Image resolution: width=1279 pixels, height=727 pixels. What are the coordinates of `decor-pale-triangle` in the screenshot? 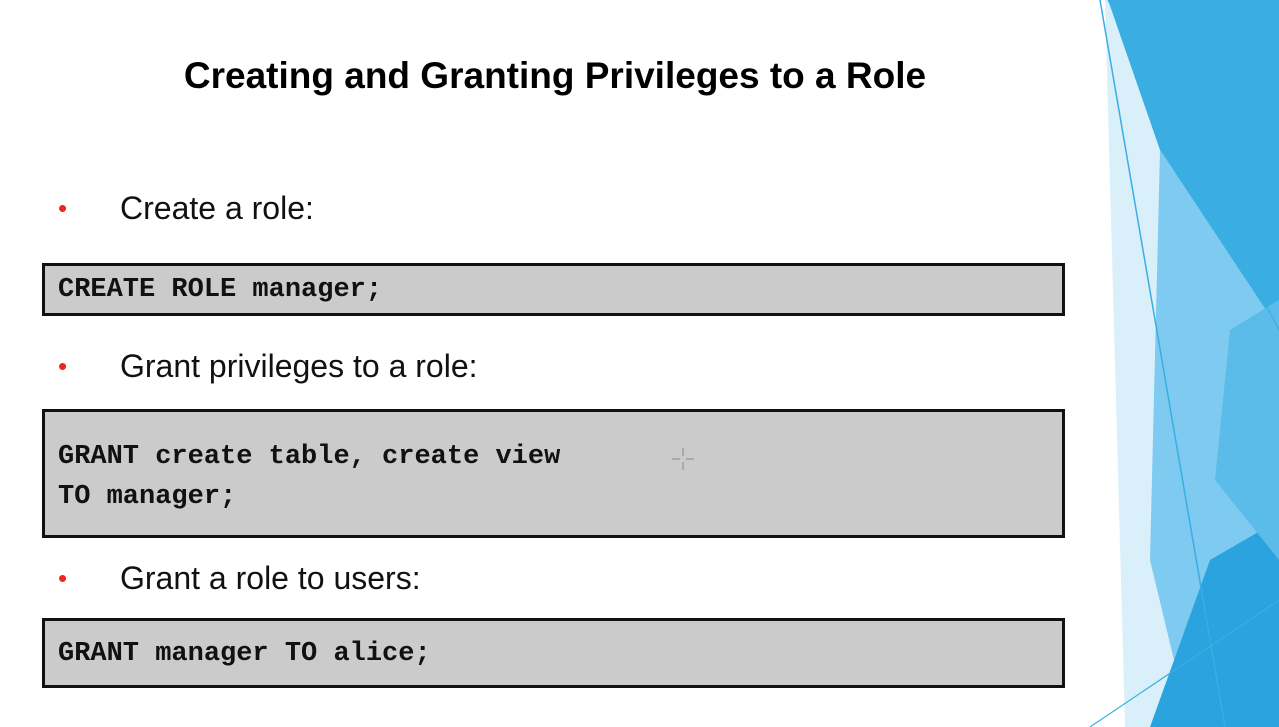 It's located at (1192, 363).